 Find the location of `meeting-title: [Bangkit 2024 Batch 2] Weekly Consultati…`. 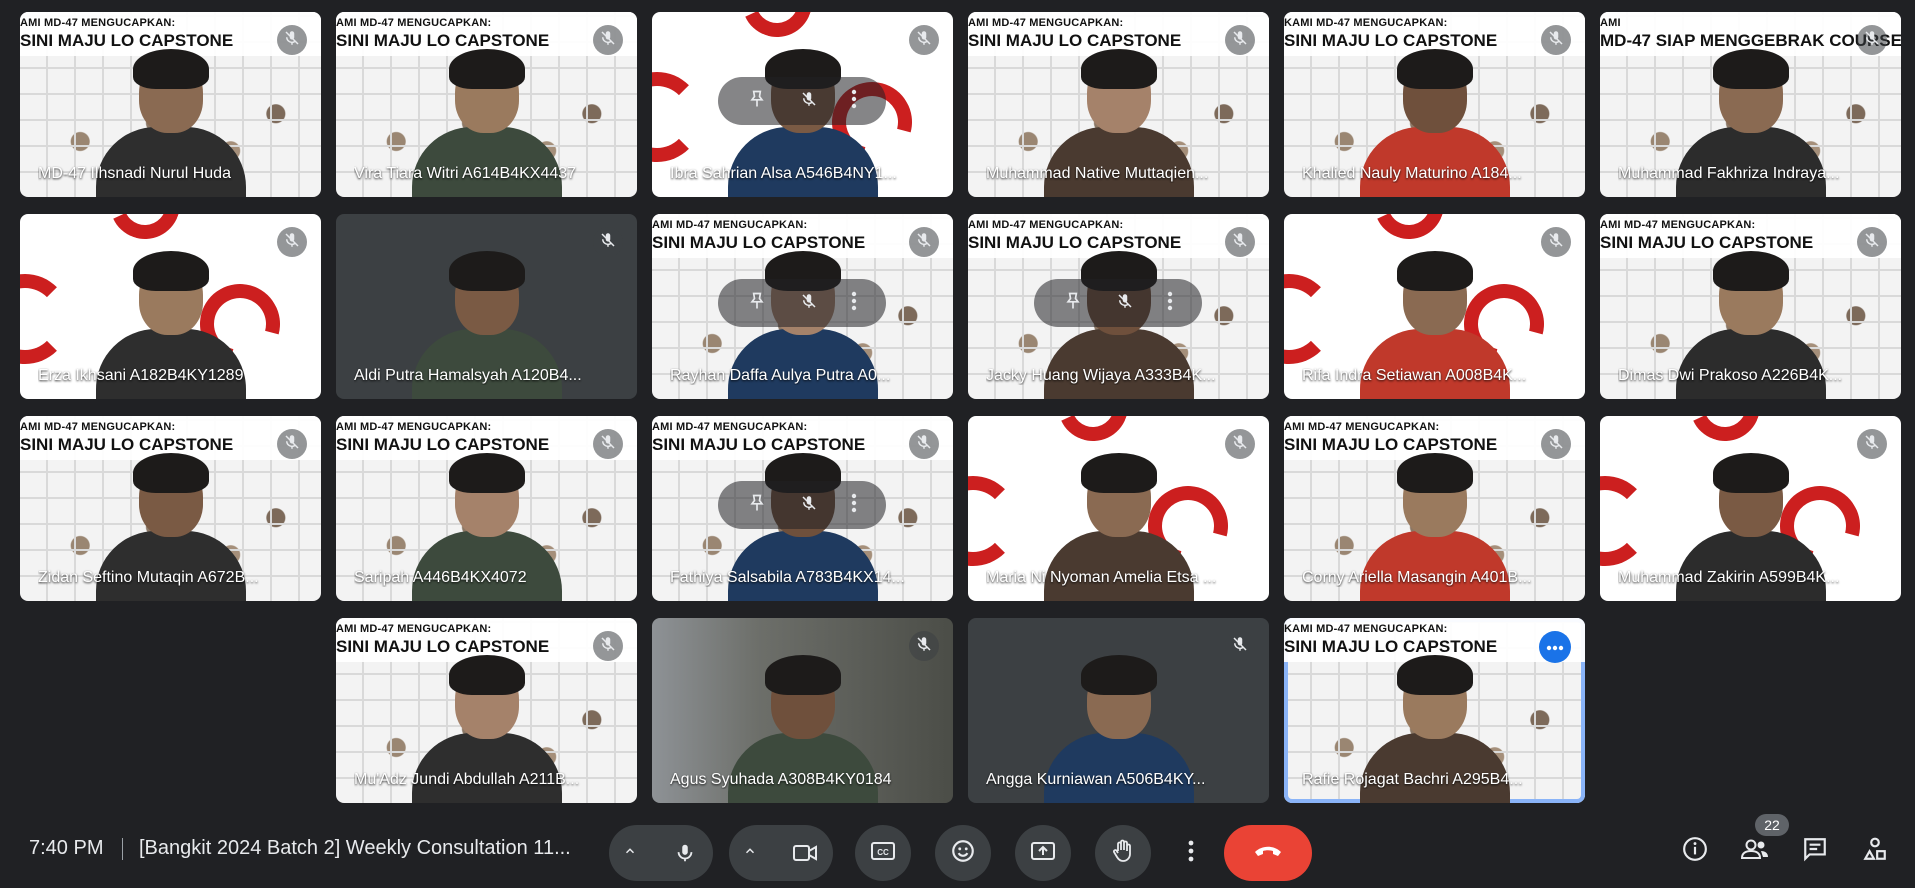

meeting-title: [Bangkit 2024 Batch 2] Weekly Consultati… is located at coordinates (355, 848).